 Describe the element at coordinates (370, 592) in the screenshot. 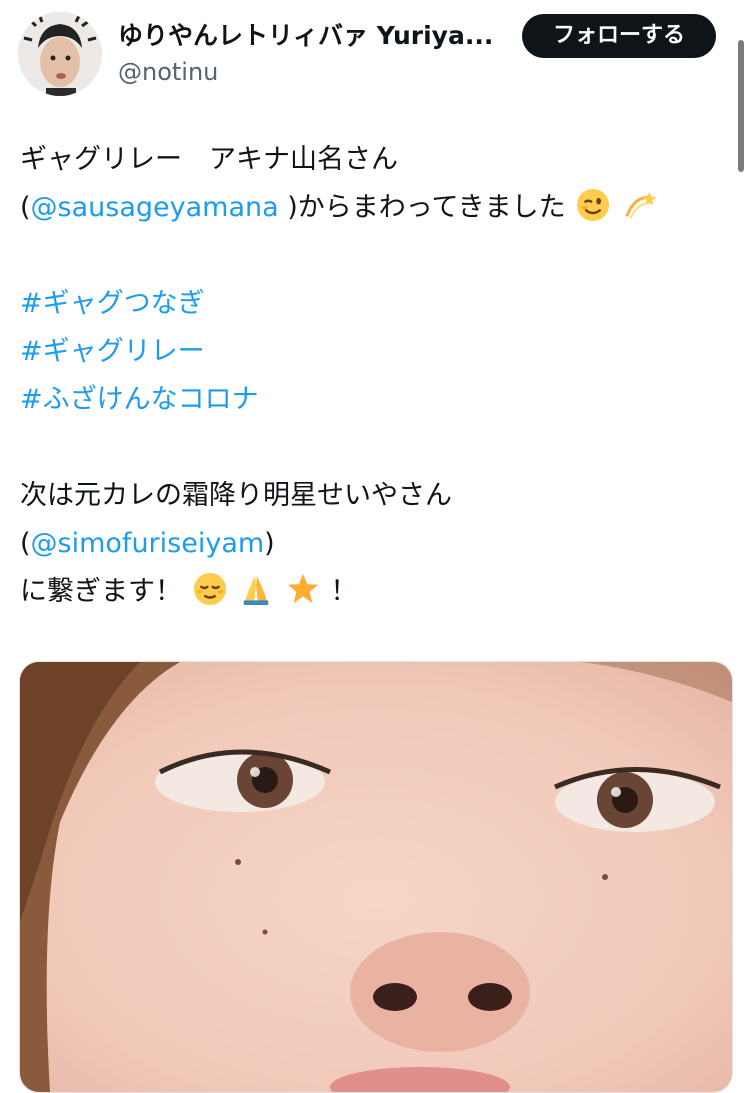

I see `tweet-line: に繋ぎます！ ！` at that location.